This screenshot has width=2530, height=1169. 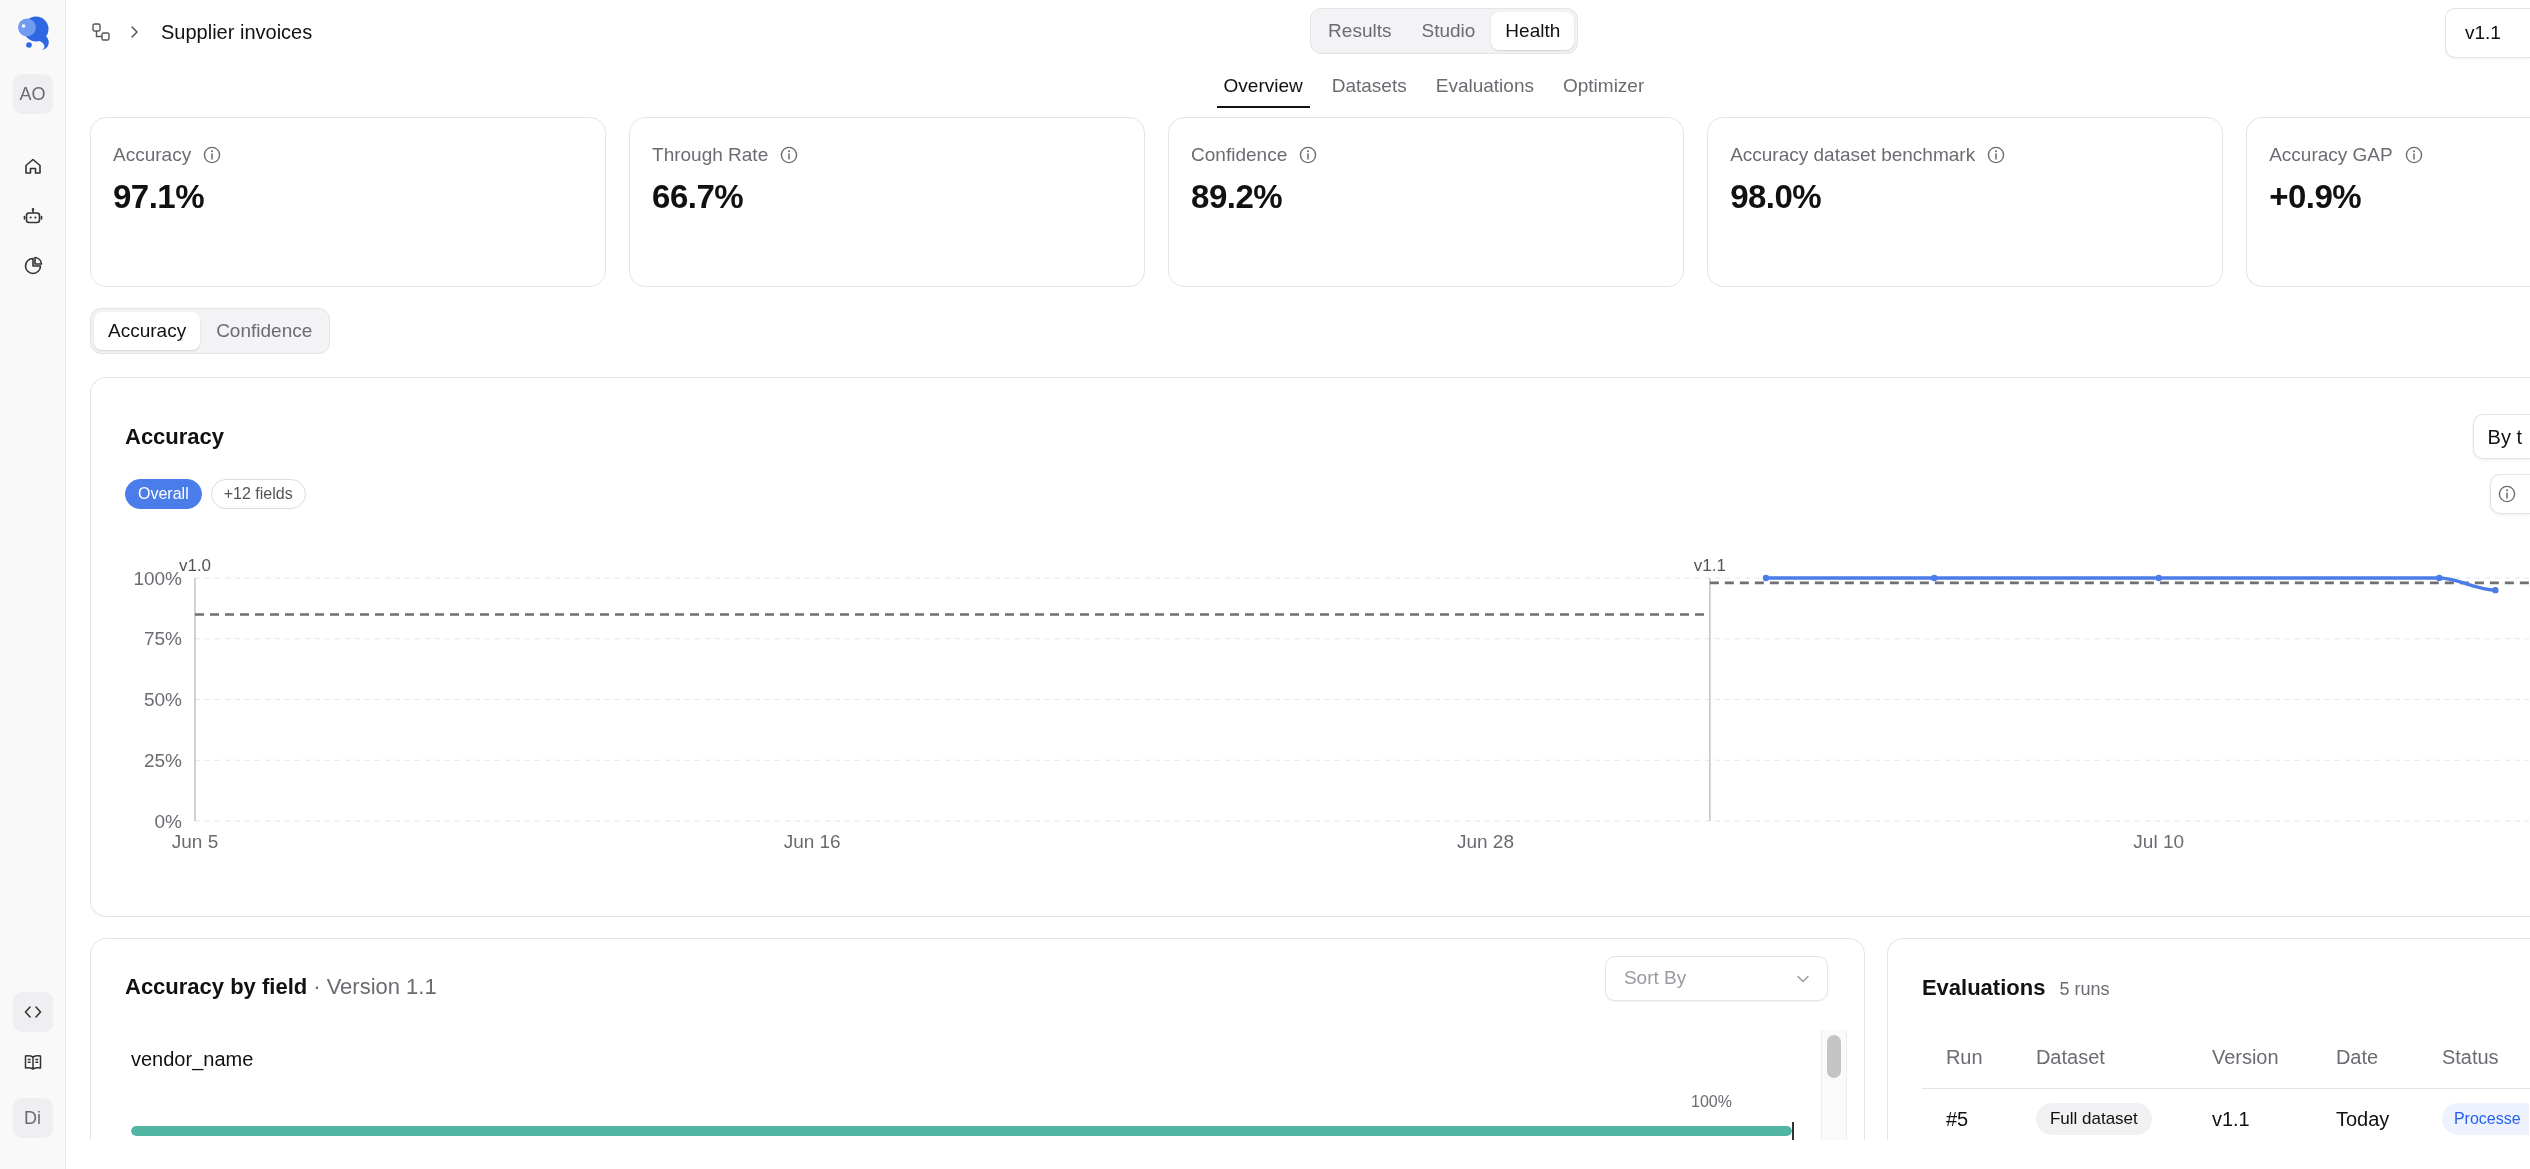 I want to click on metric-label: Confidence, so click(x=1239, y=155).